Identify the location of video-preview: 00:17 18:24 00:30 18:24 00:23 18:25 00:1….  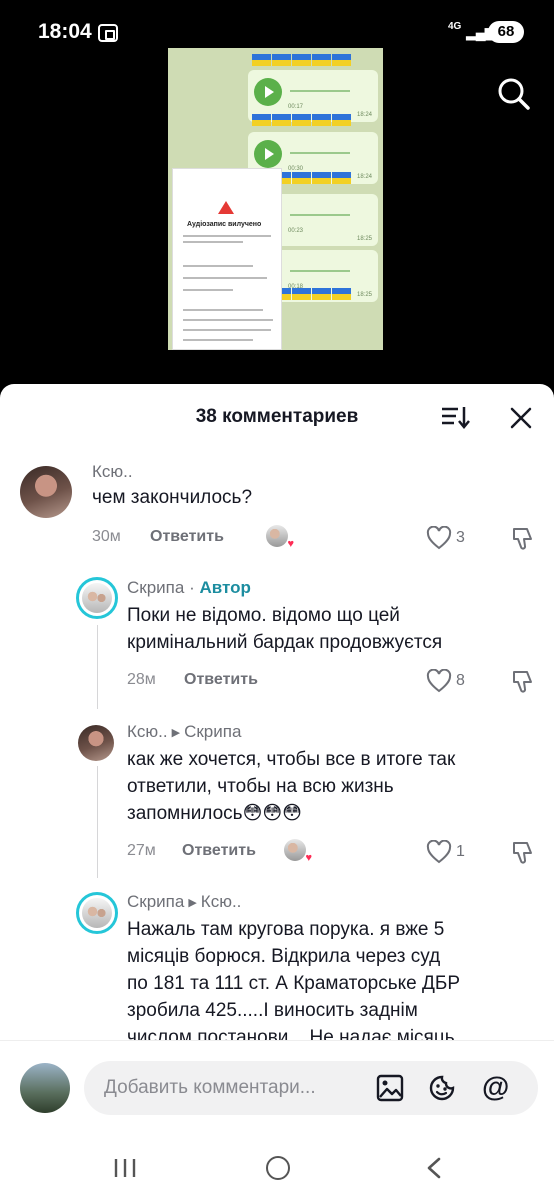
(275, 199).